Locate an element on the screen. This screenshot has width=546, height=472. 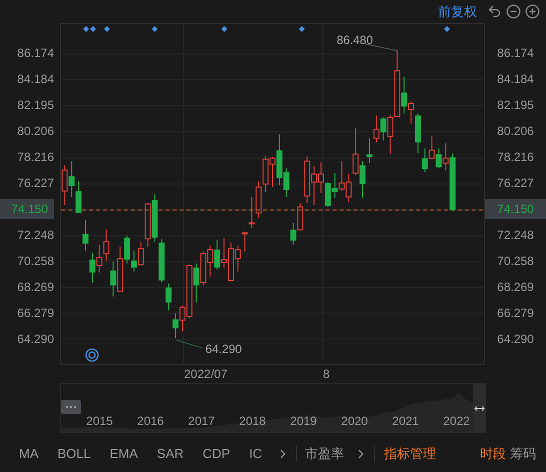
year-label: 2020 is located at coordinates (354, 421).